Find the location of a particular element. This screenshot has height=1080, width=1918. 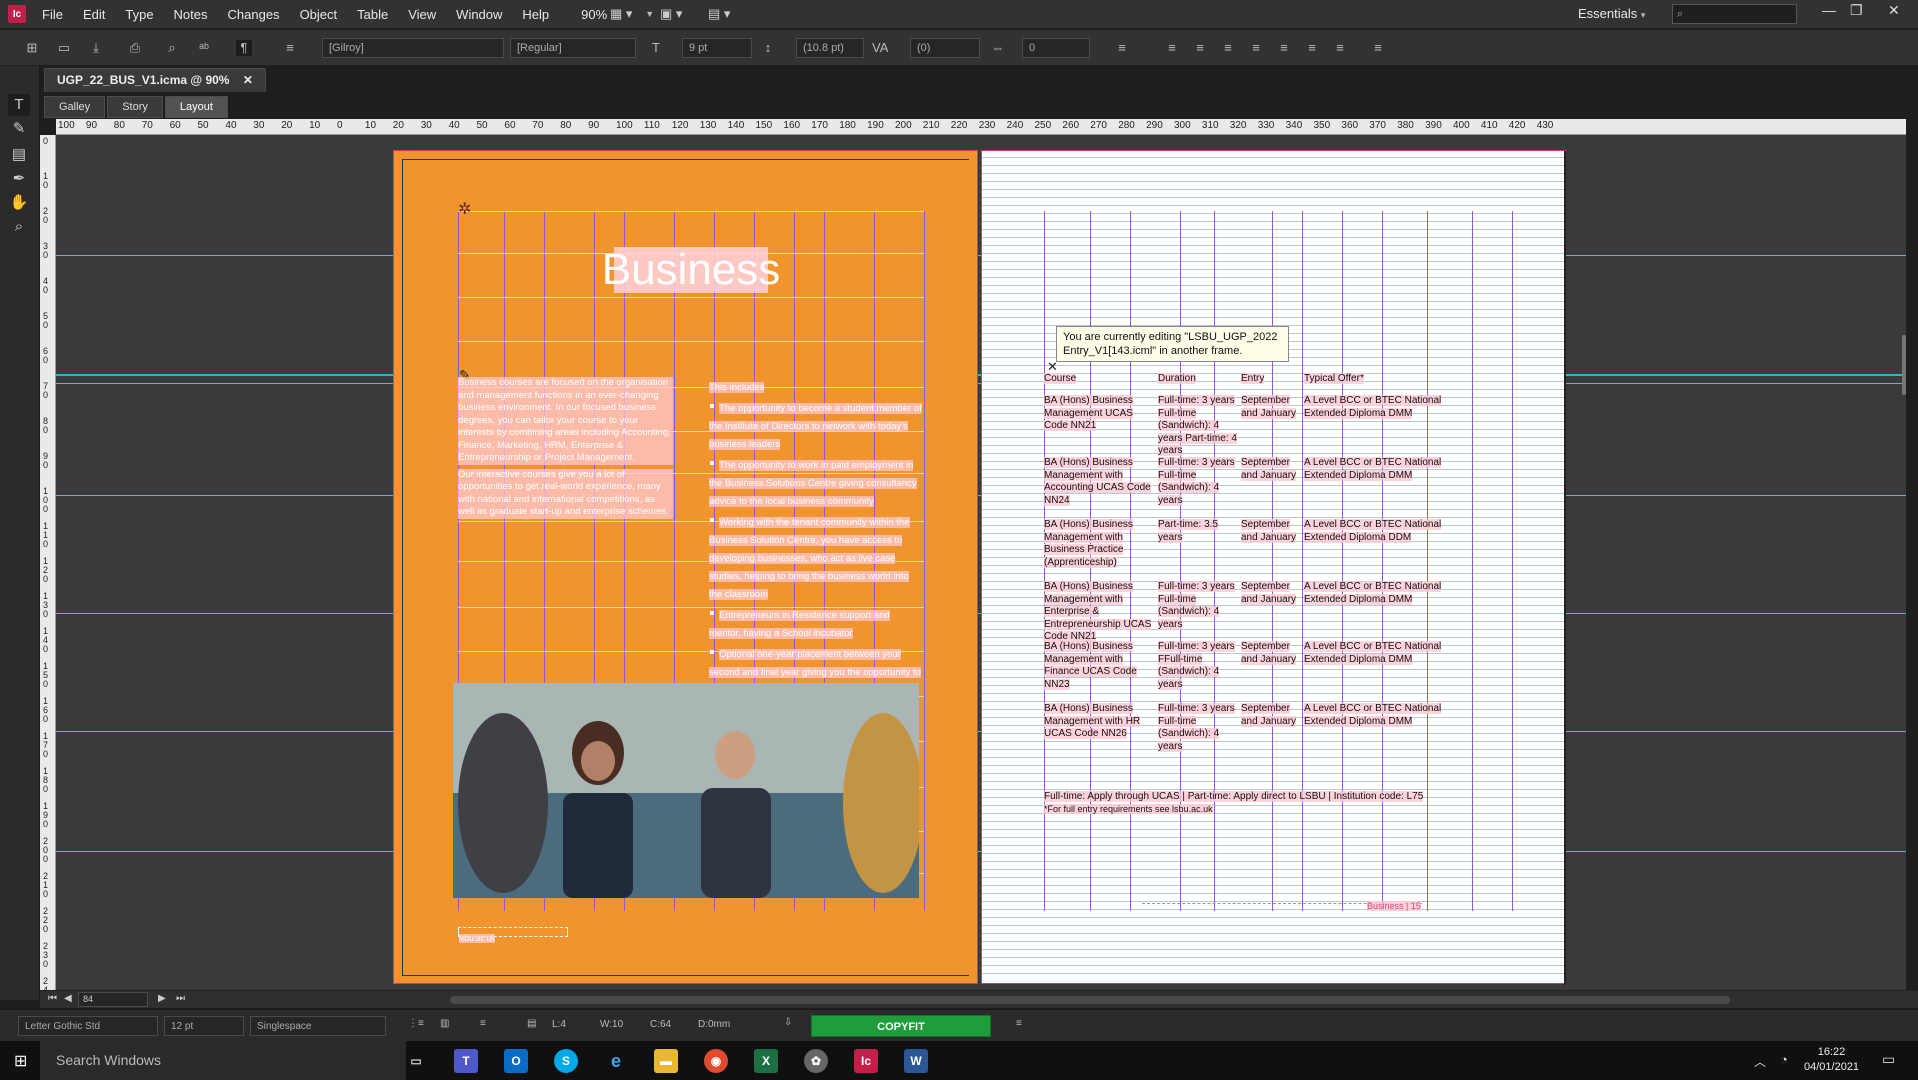

teams-icon: T is located at coordinates (466, 1061).